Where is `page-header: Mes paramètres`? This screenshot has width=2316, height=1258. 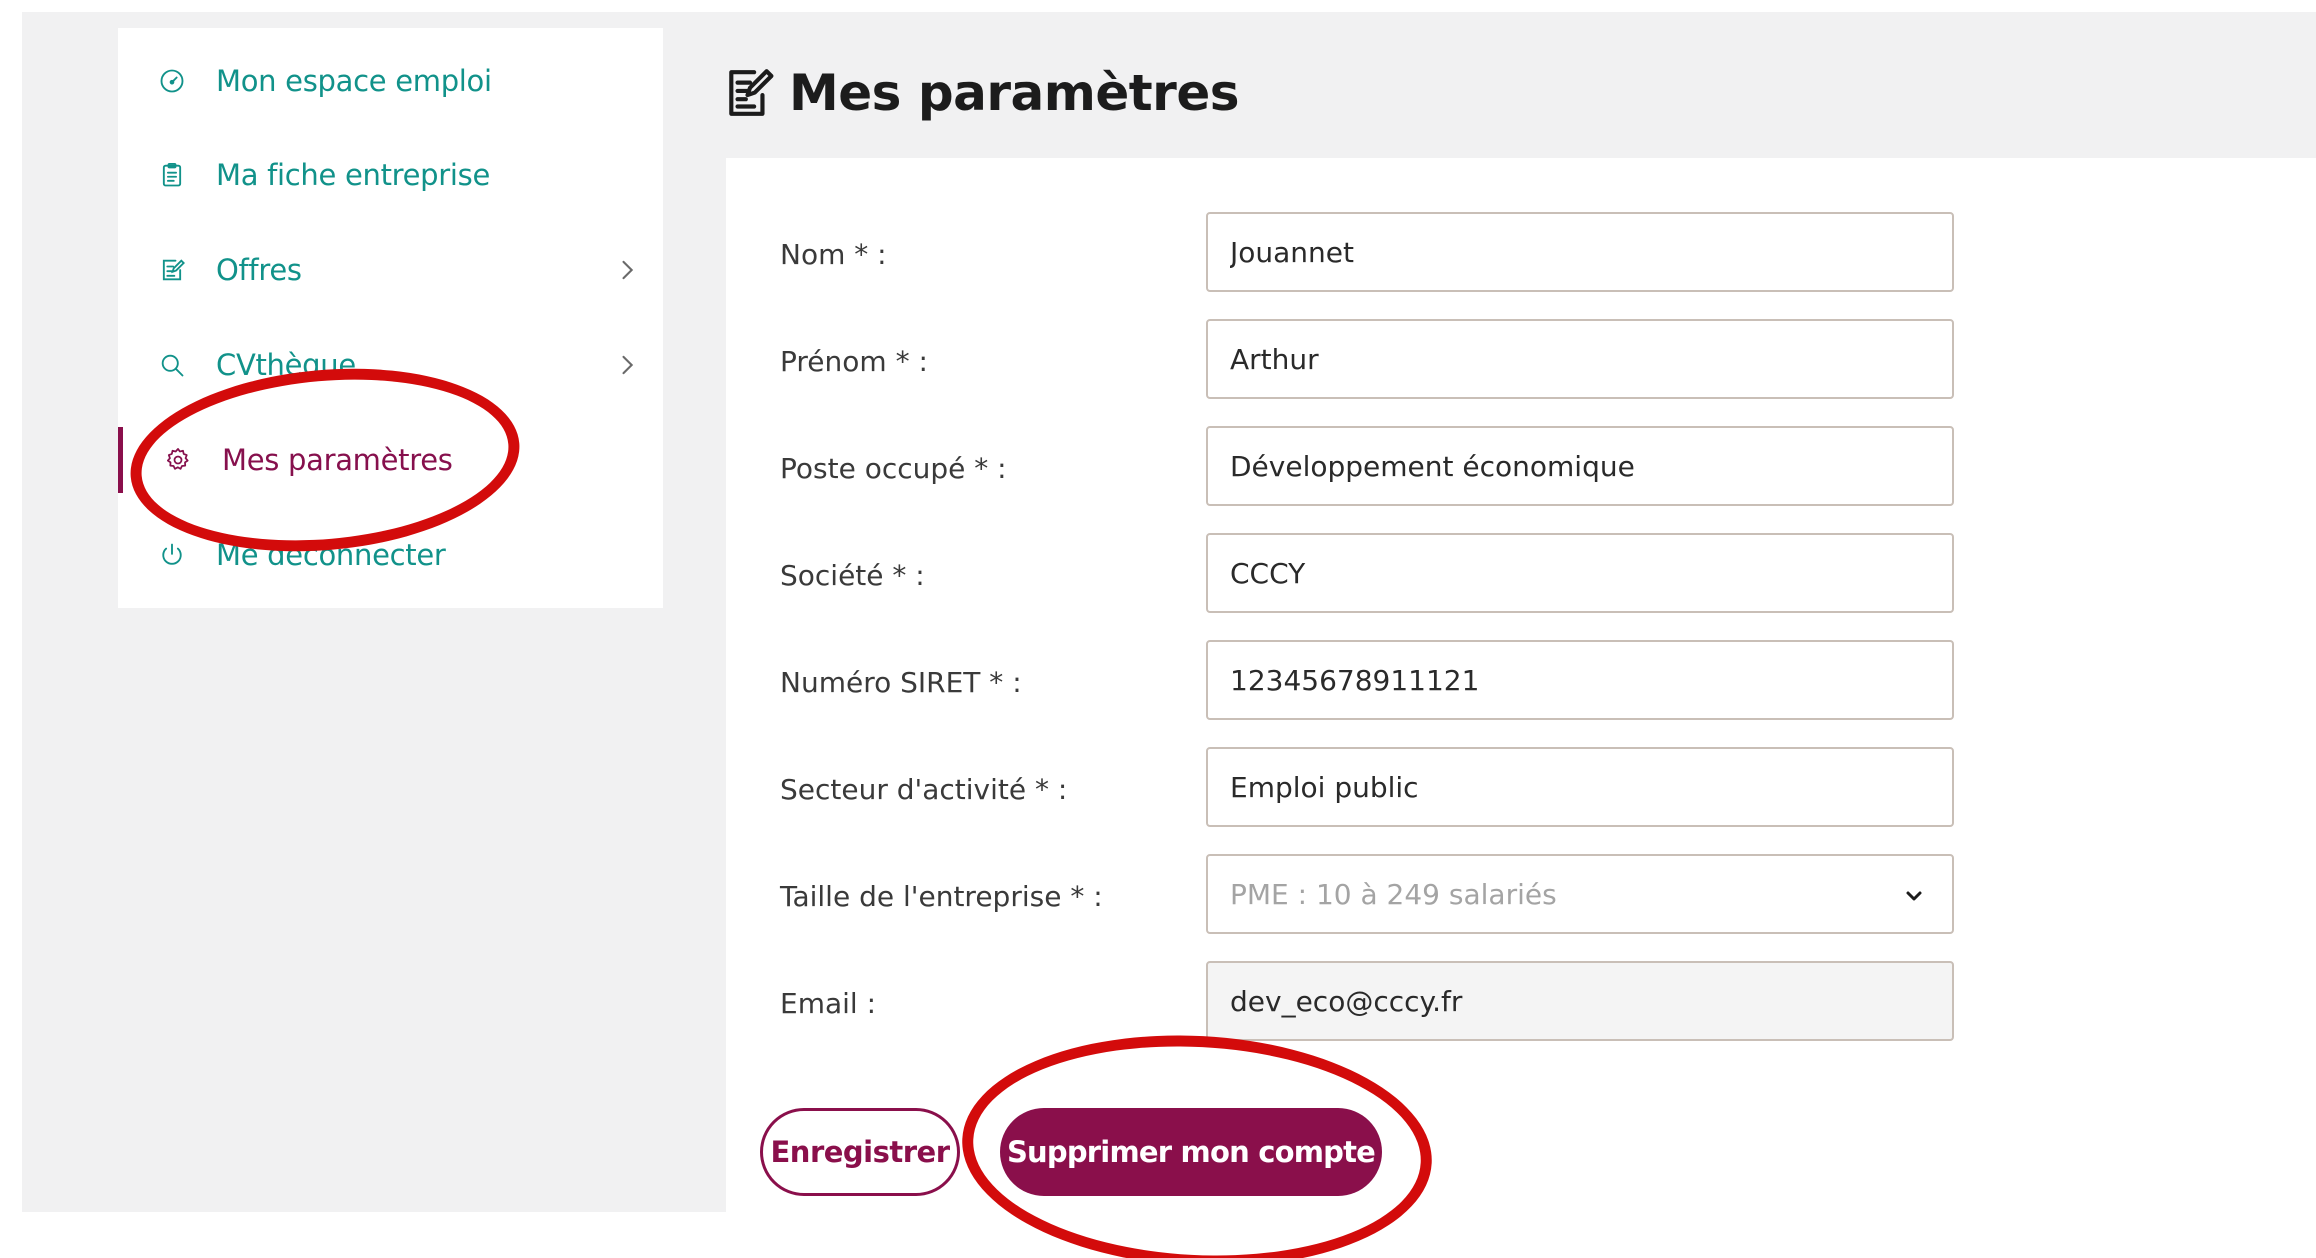
page-header: Mes paramètres is located at coordinates (982, 93).